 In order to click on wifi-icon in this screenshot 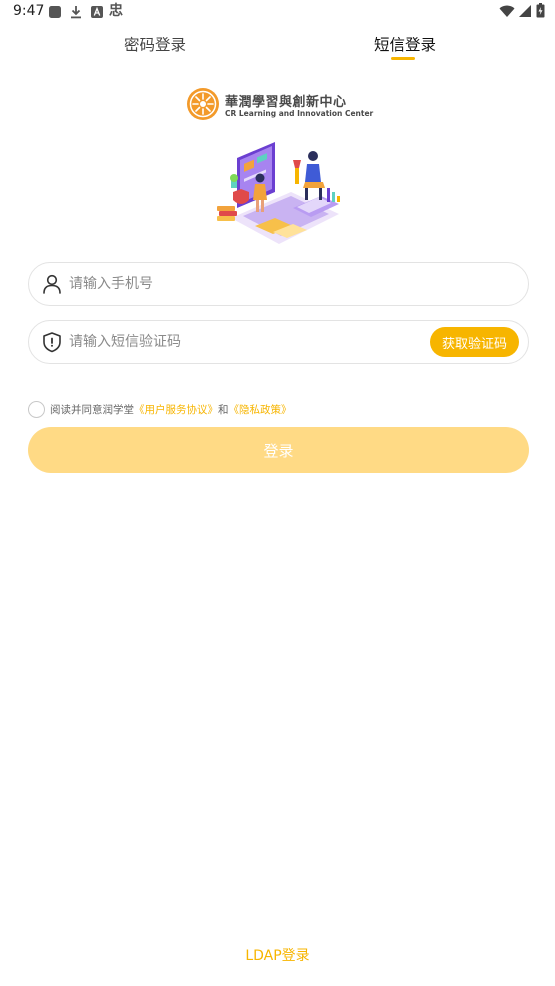, I will do `click(507, 12)`.